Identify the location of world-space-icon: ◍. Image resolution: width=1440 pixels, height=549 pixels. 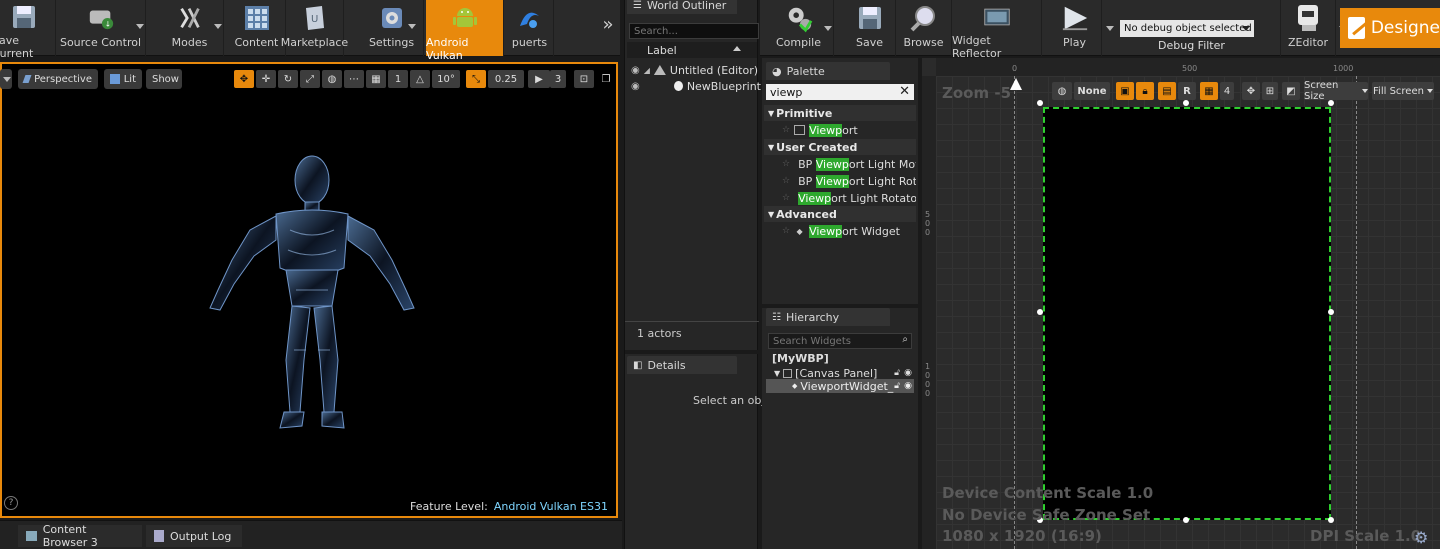
(332, 79).